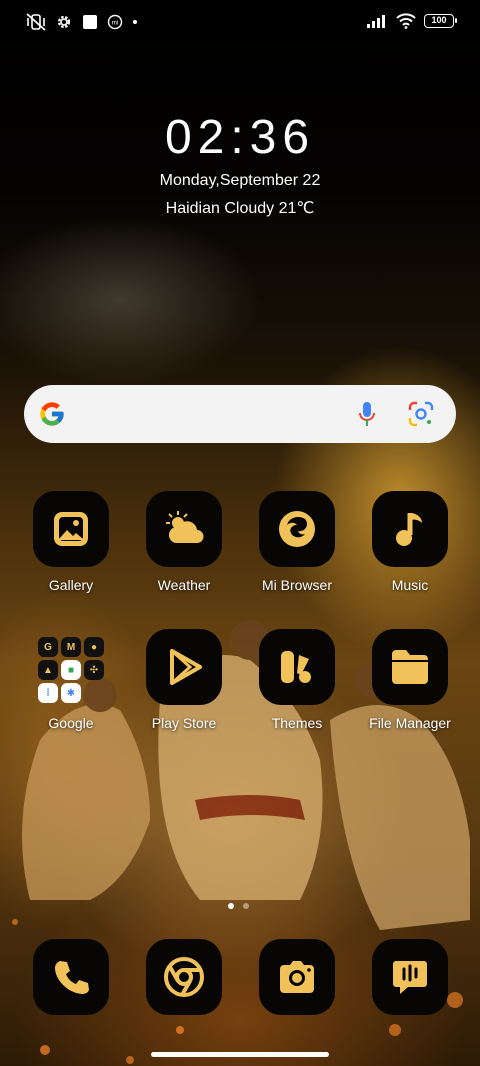  I want to click on mic-icon, so click(367, 416).